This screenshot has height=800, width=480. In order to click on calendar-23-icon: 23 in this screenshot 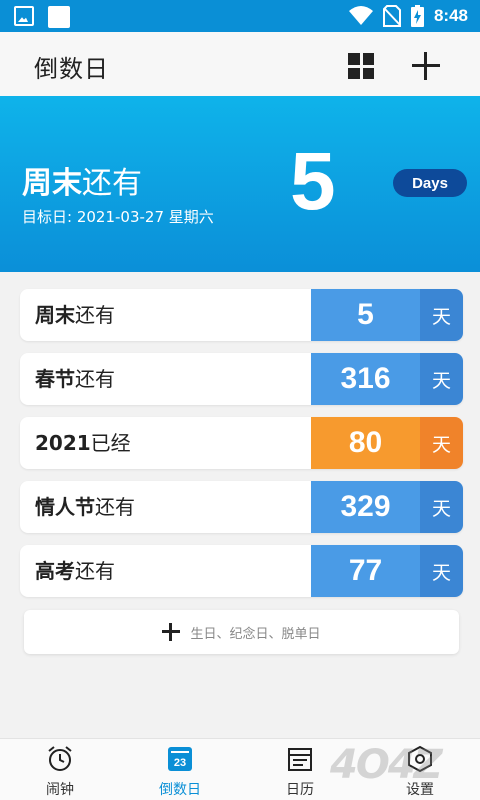, I will do `click(180, 759)`.